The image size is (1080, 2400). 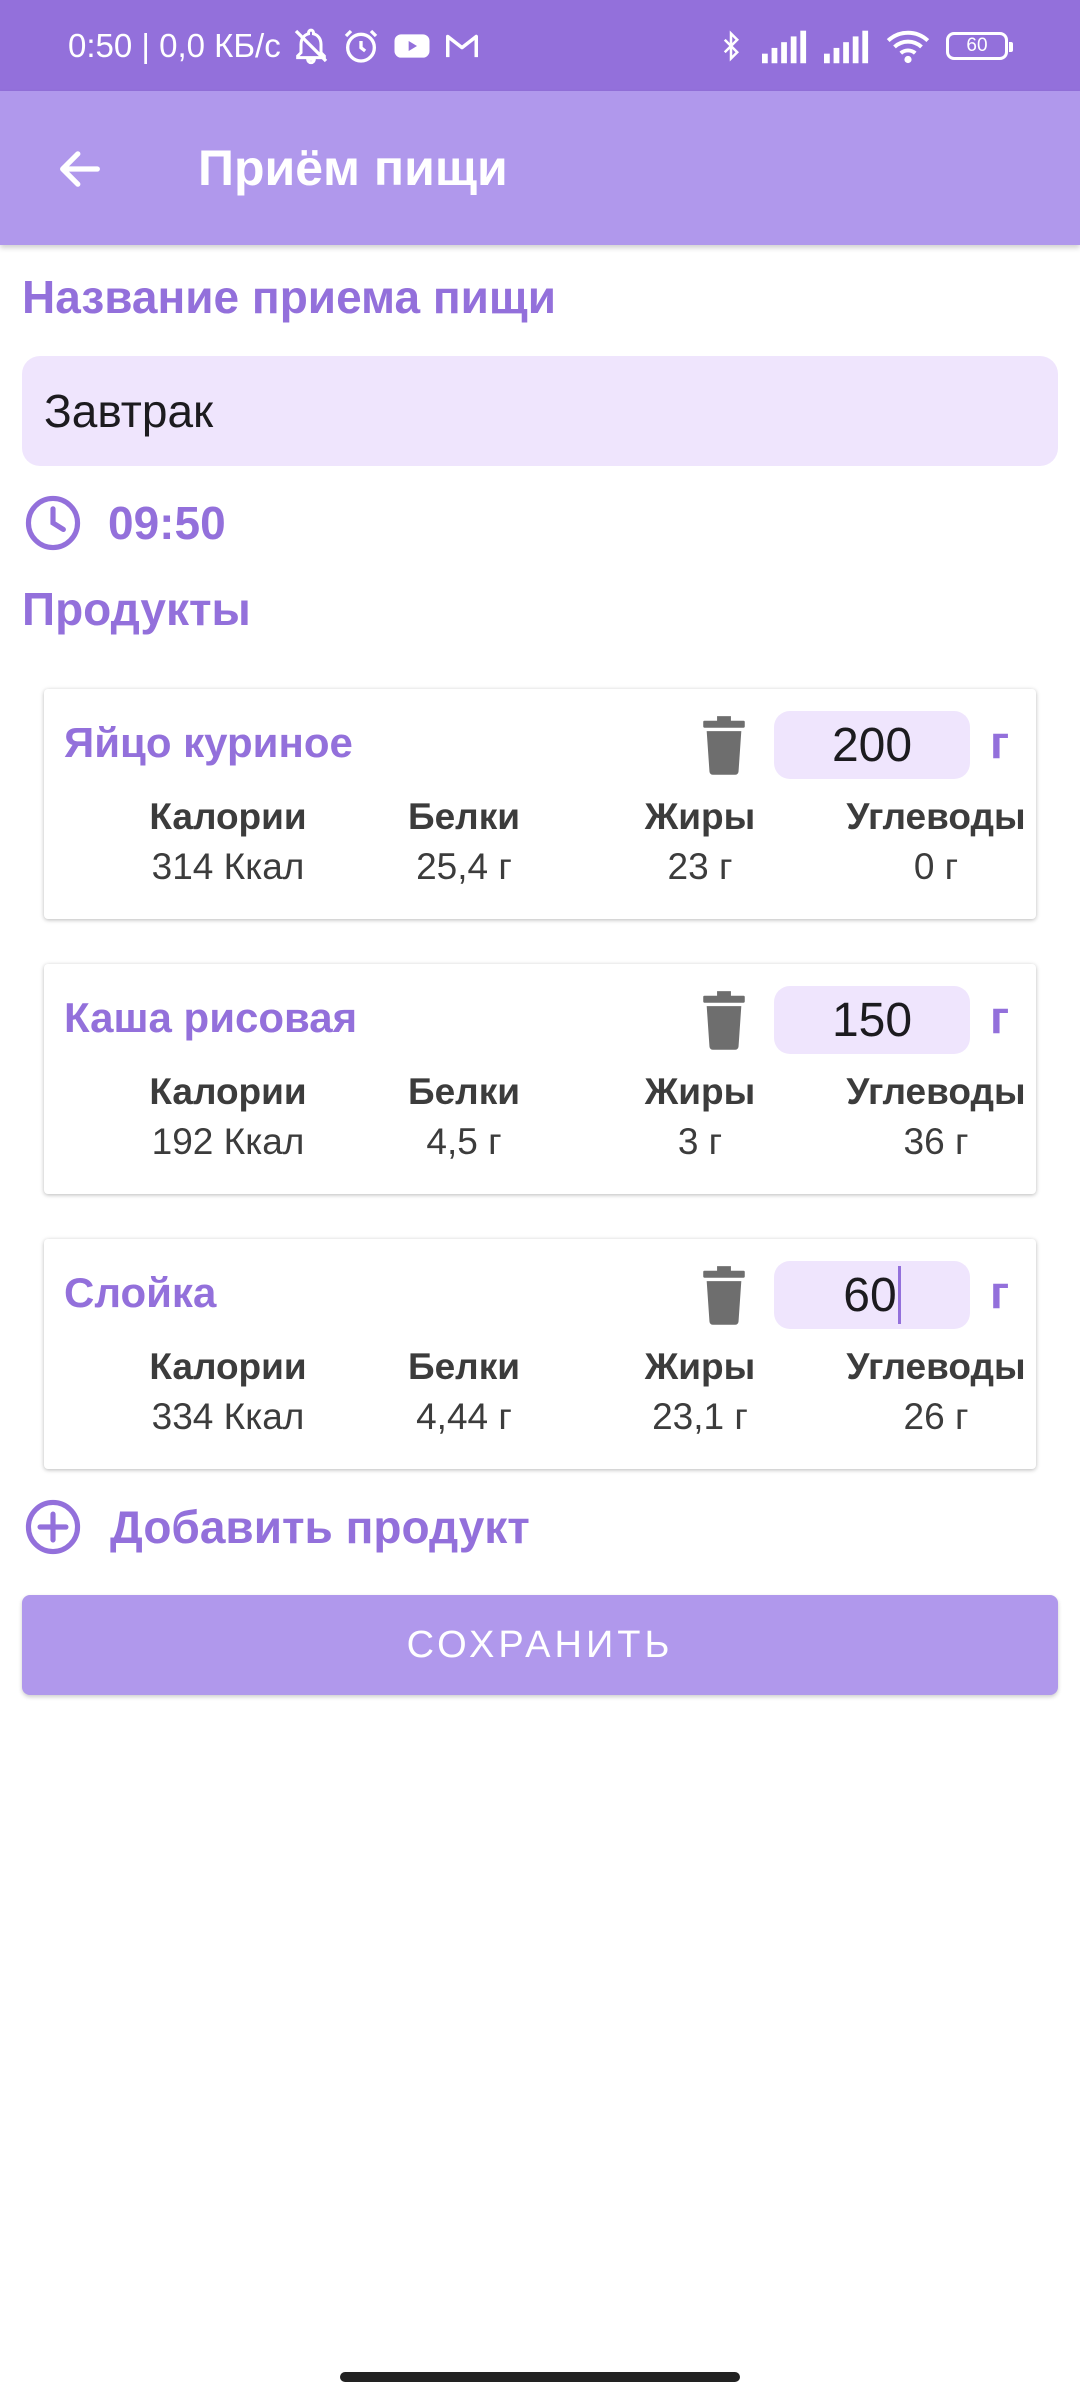 I want to click on arrow-back-icon, so click(x=80, y=169).